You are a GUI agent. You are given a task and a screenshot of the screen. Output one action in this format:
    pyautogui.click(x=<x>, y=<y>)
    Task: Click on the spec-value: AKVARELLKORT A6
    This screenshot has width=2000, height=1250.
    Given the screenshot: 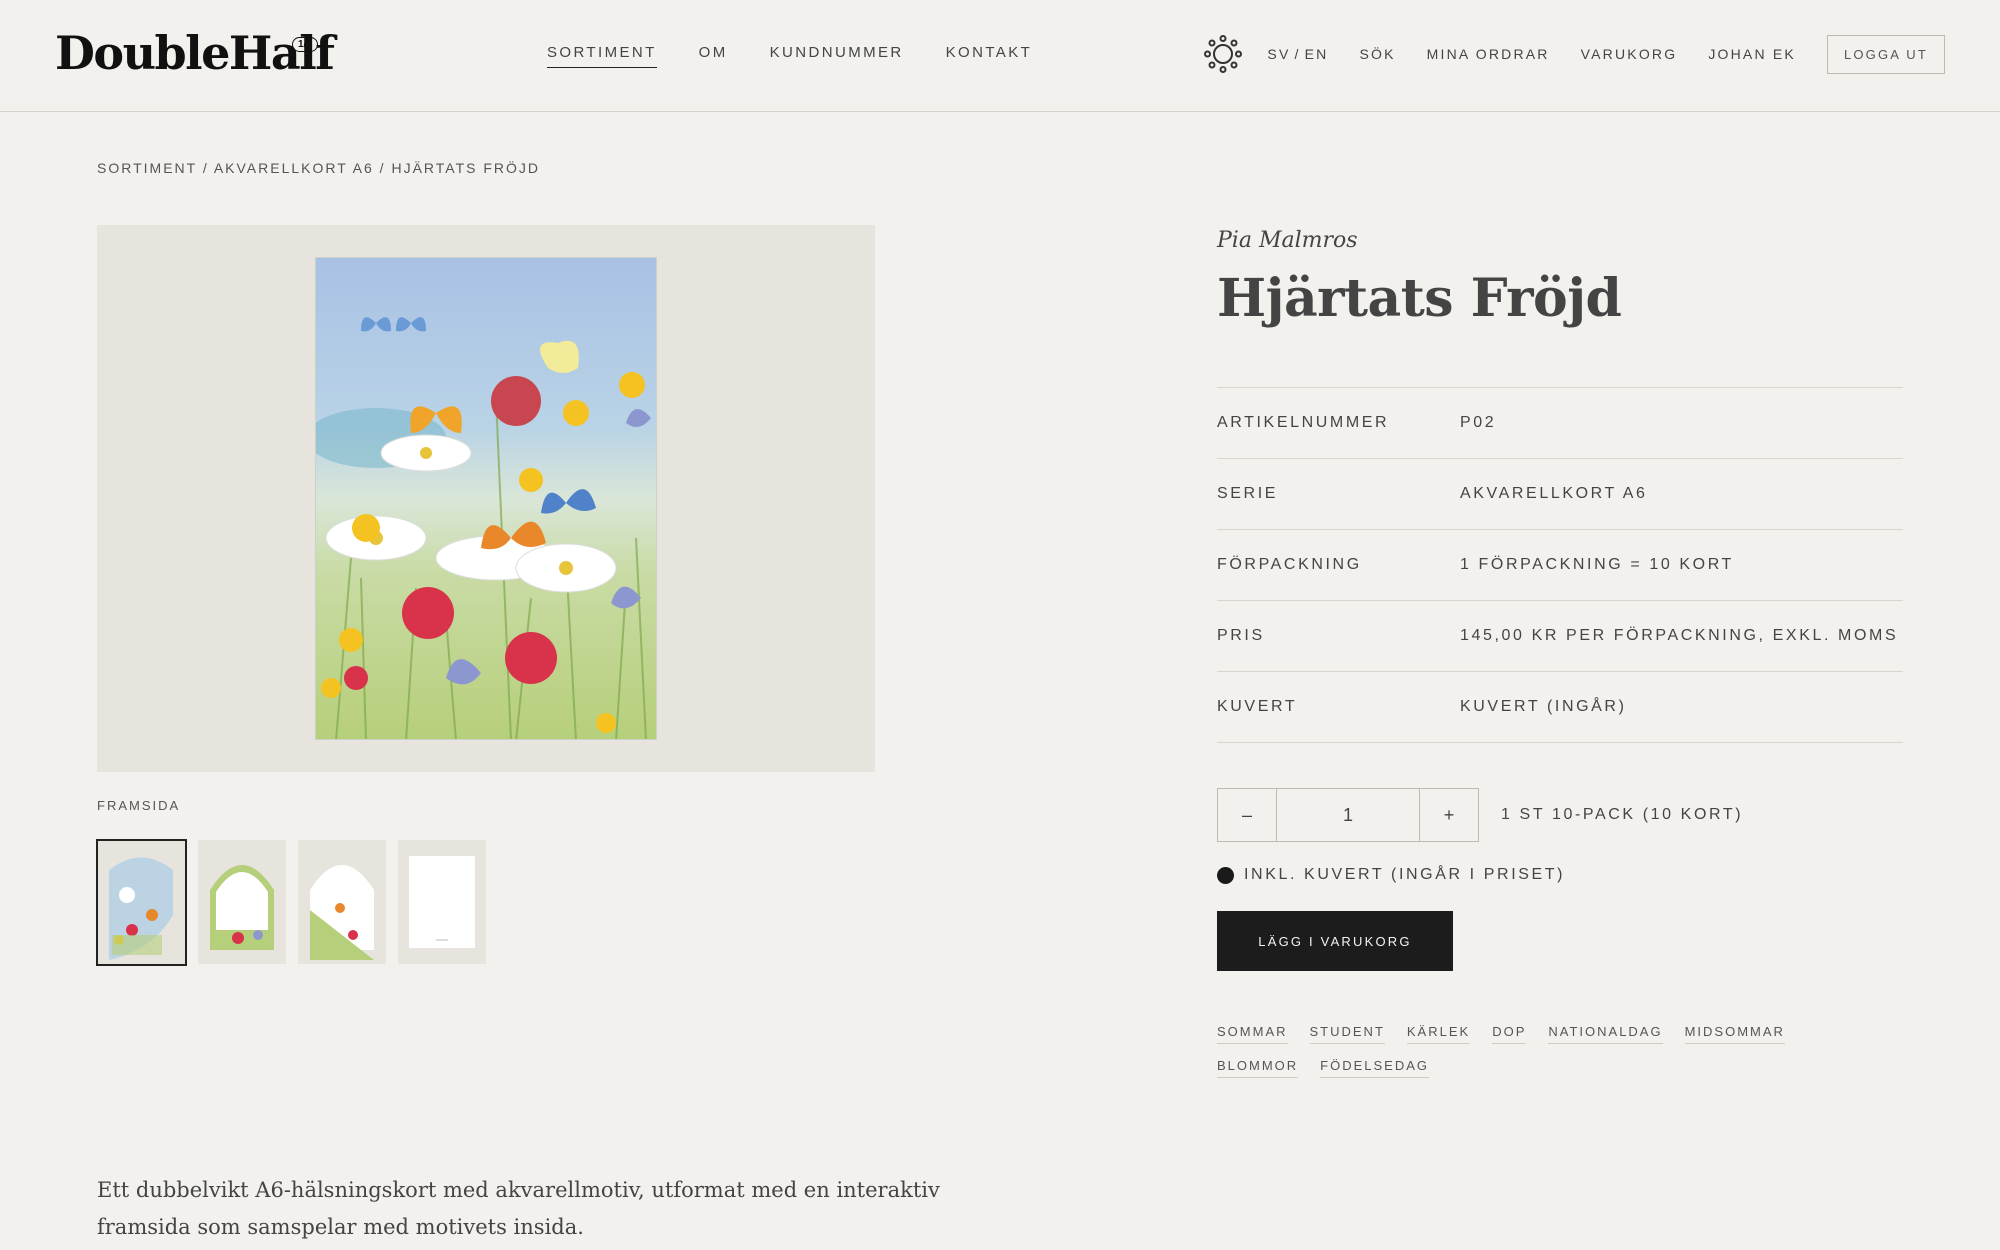 What is the action you would take?
    pyautogui.click(x=1554, y=493)
    